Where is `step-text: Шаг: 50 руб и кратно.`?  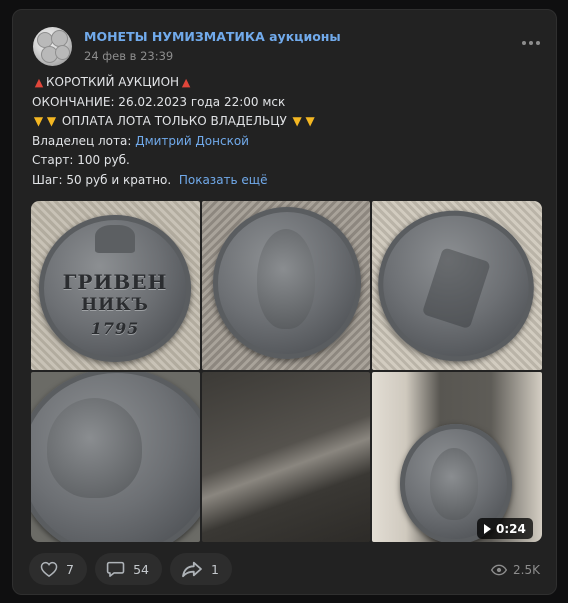 step-text: Шаг: 50 руб и кратно. is located at coordinates (102, 179).